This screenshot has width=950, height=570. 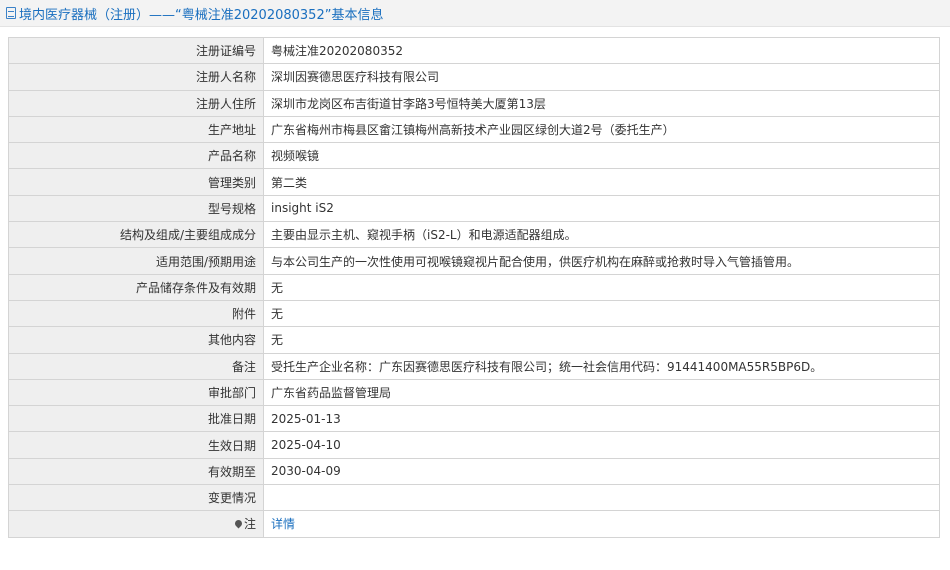 I want to click on table-row: 附件无, so click(x=474, y=313).